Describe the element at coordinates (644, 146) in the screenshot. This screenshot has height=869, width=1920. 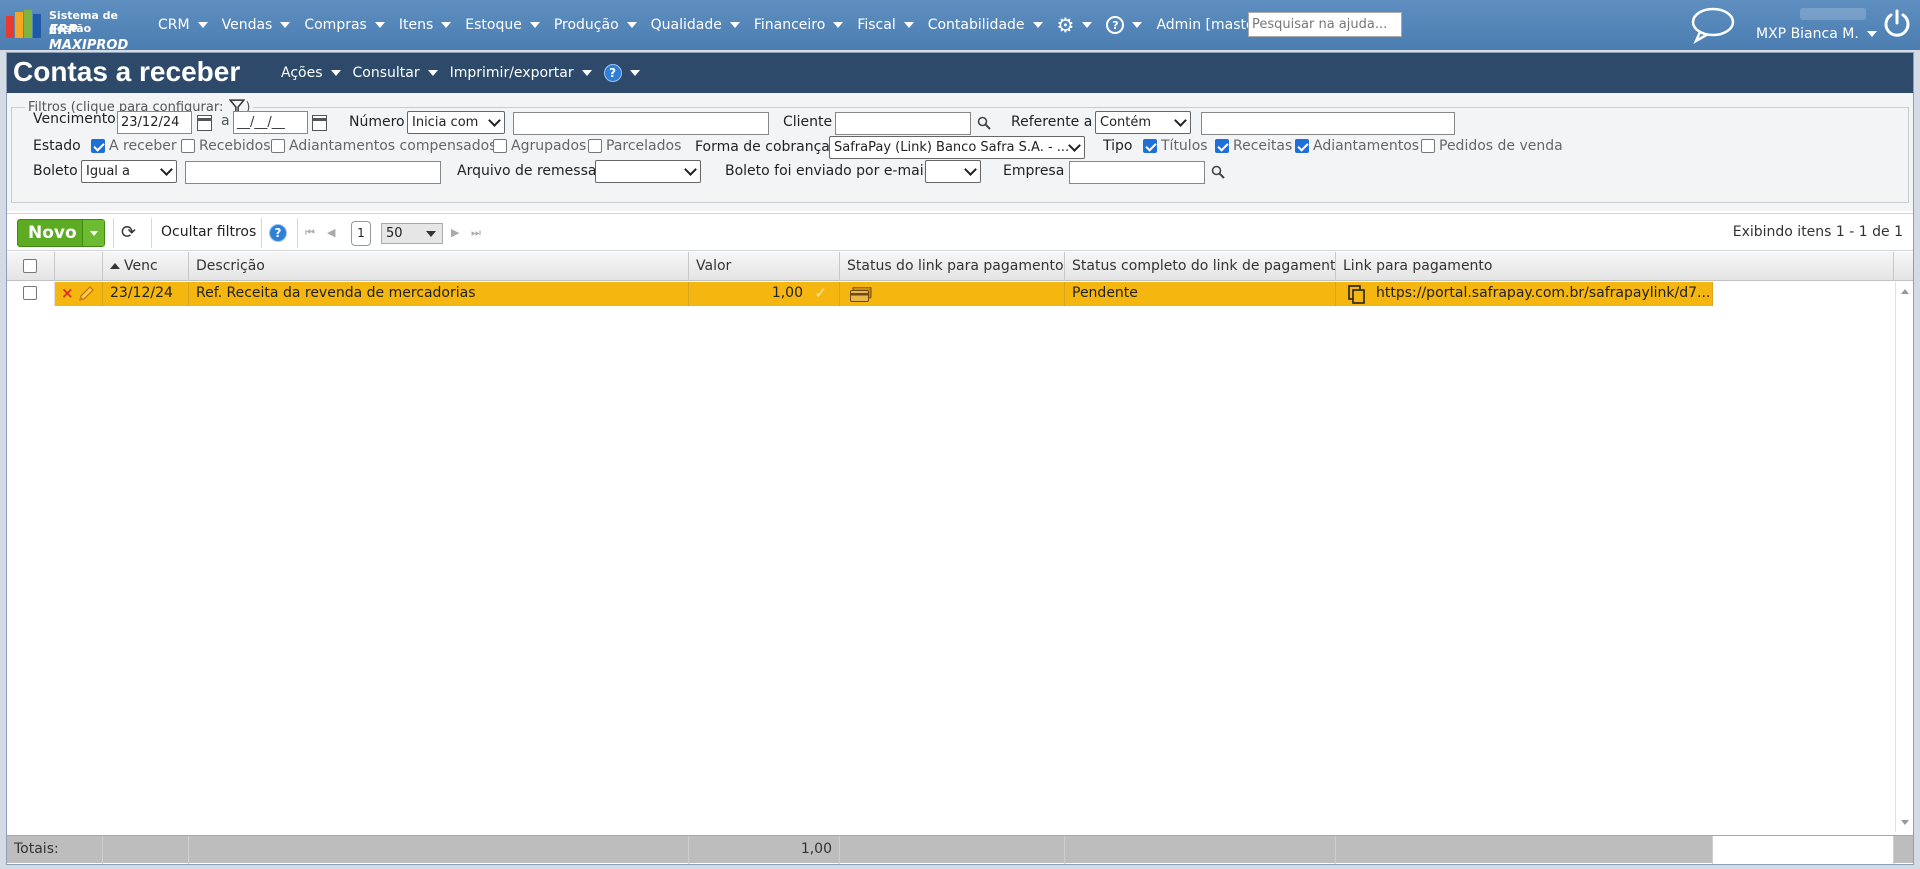
I see `estado-parcelados-label: Parcelados` at that location.